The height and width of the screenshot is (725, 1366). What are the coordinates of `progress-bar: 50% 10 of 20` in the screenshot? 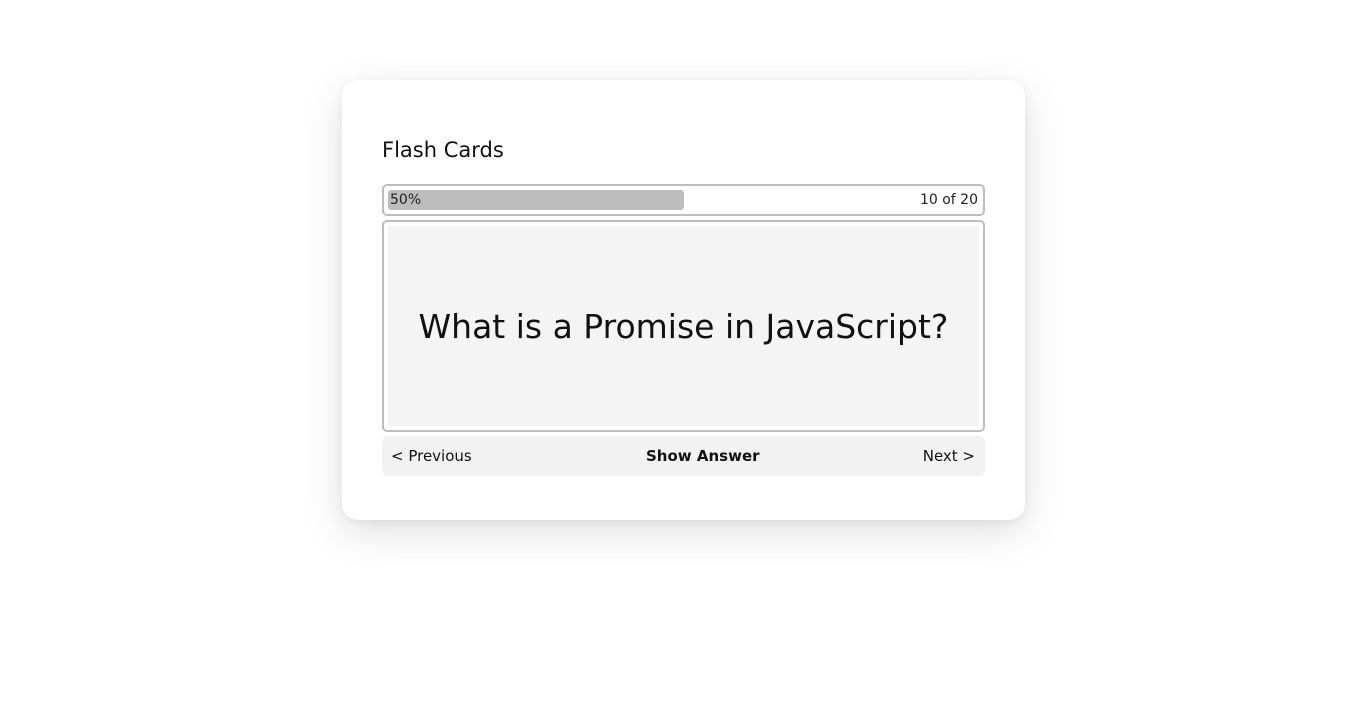 It's located at (683, 200).